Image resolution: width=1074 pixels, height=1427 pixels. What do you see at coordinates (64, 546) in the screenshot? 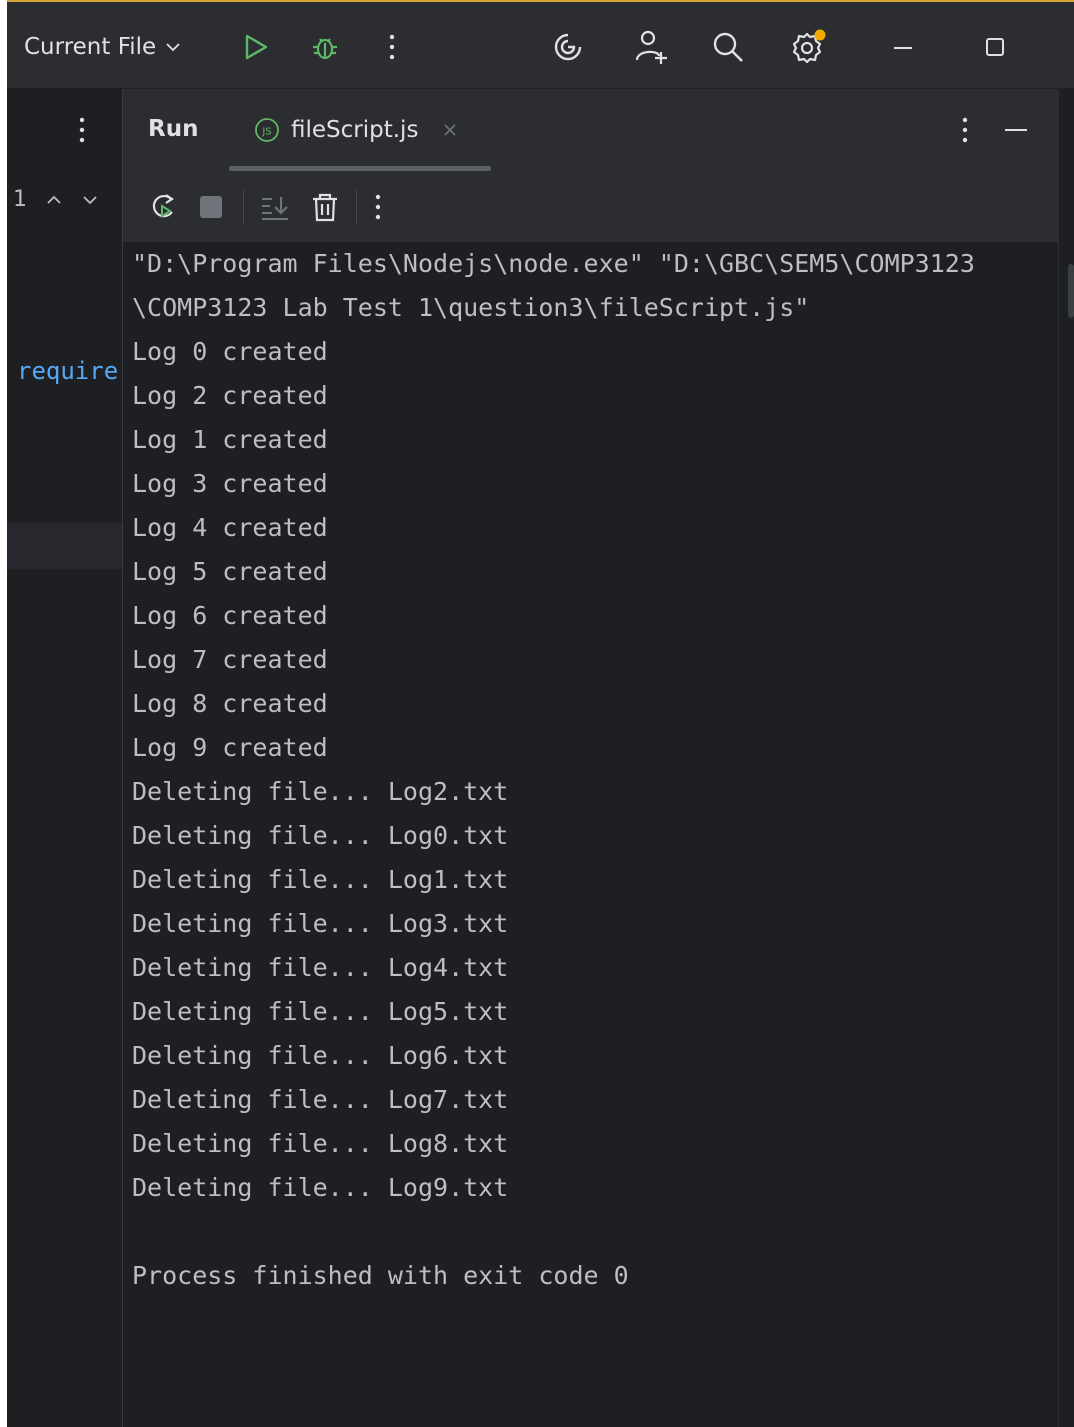
I see `current-line-highlight` at bounding box center [64, 546].